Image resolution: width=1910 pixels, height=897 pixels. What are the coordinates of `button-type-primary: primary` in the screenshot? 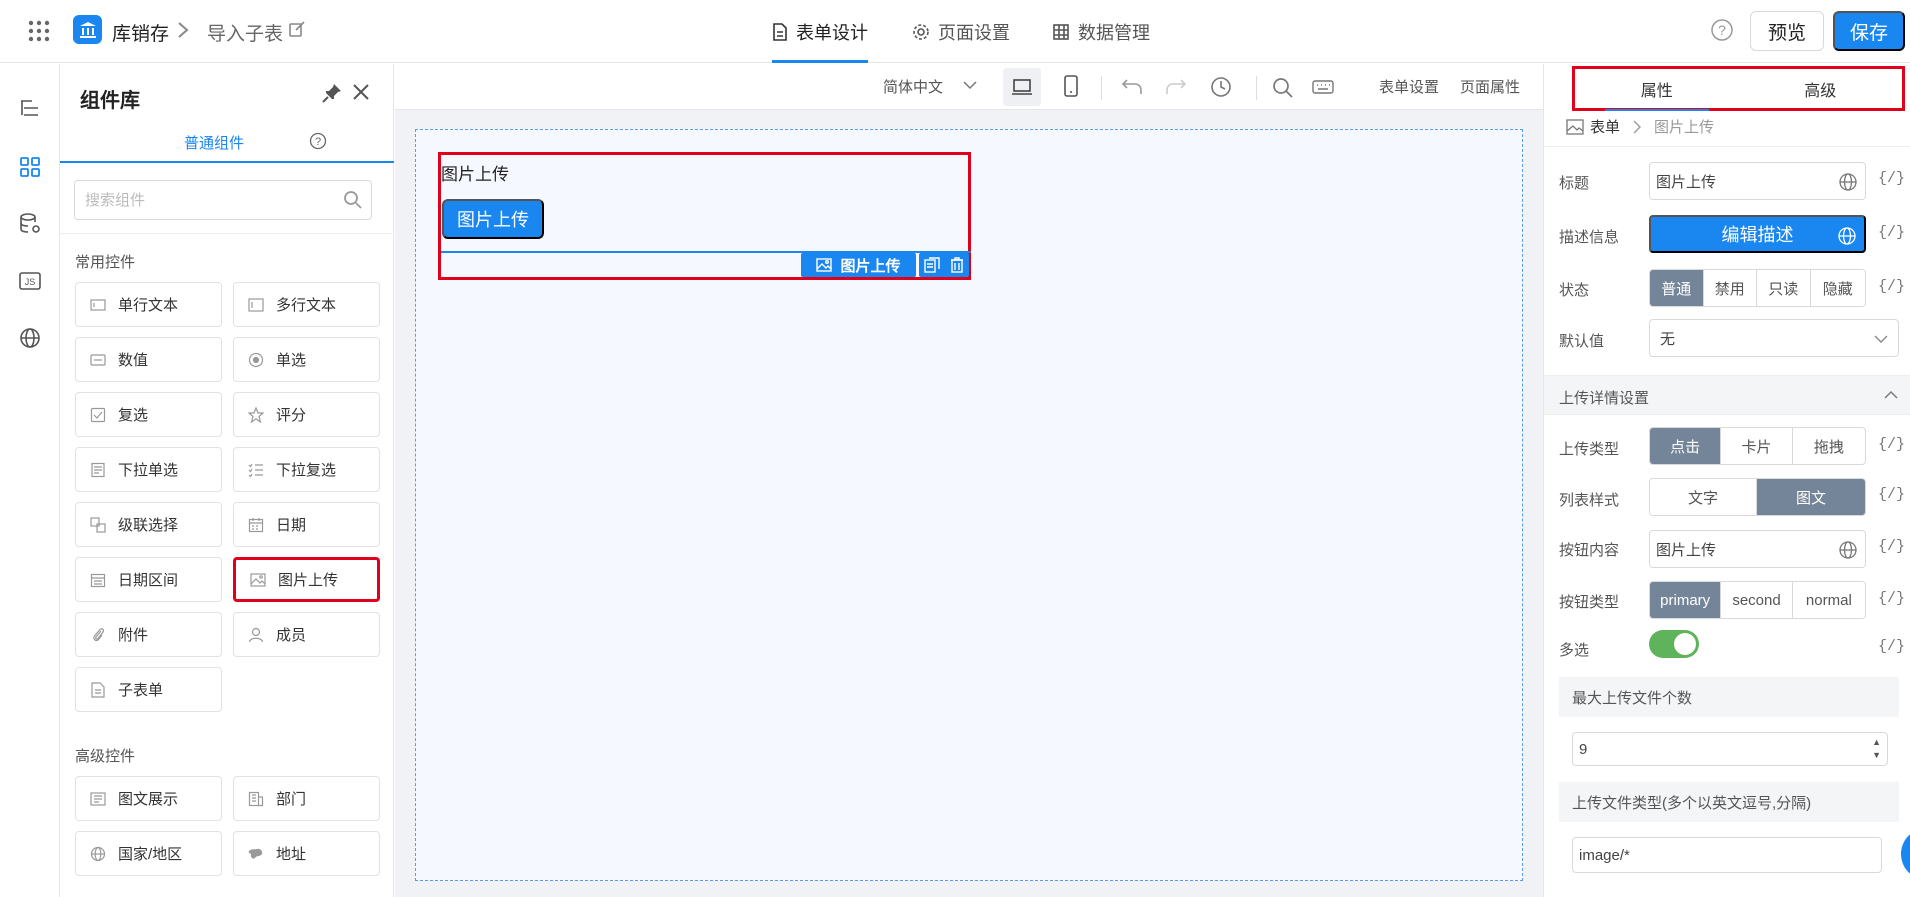 It's located at (1686, 600).